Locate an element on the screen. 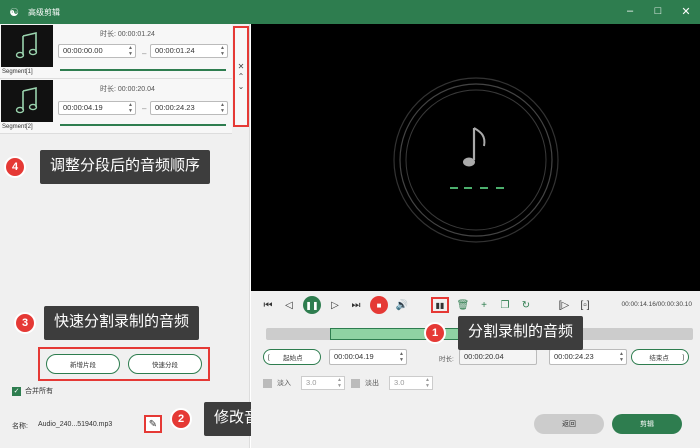 This screenshot has height=448, width=700. edit-confirm-button: 剪辑 is located at coordinates (647, 424).